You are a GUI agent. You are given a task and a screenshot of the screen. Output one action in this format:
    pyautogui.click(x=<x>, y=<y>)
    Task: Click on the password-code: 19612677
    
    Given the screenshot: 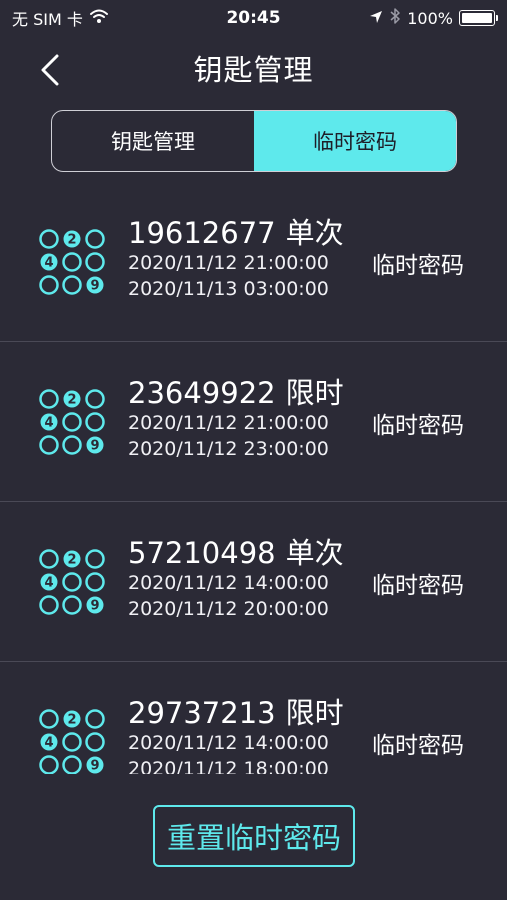 What is the action you would take?
    pyautogui.click(x=202, y=233)
    